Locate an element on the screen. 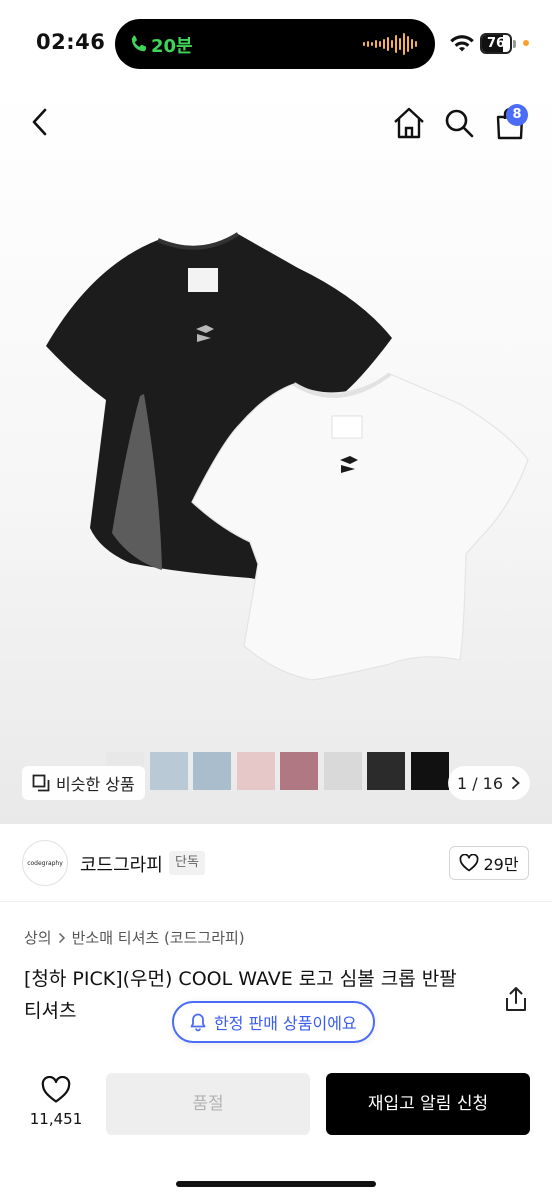 Image resolution: width=552 pixels, height=1200 pixels. wifi-icon is located at coordinates (462, 43).